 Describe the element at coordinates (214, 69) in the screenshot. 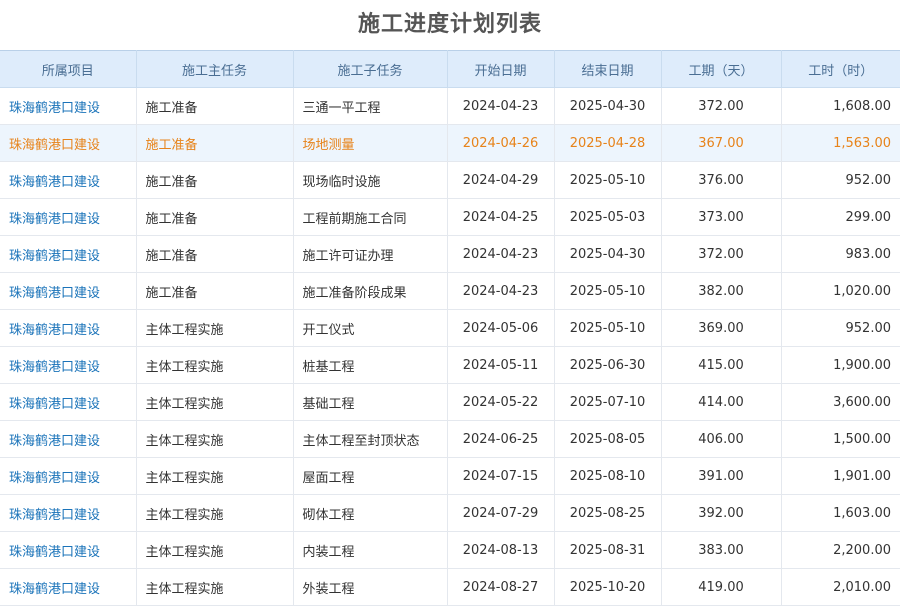

I see `column-header-main-task: 施工主任务` at that location.